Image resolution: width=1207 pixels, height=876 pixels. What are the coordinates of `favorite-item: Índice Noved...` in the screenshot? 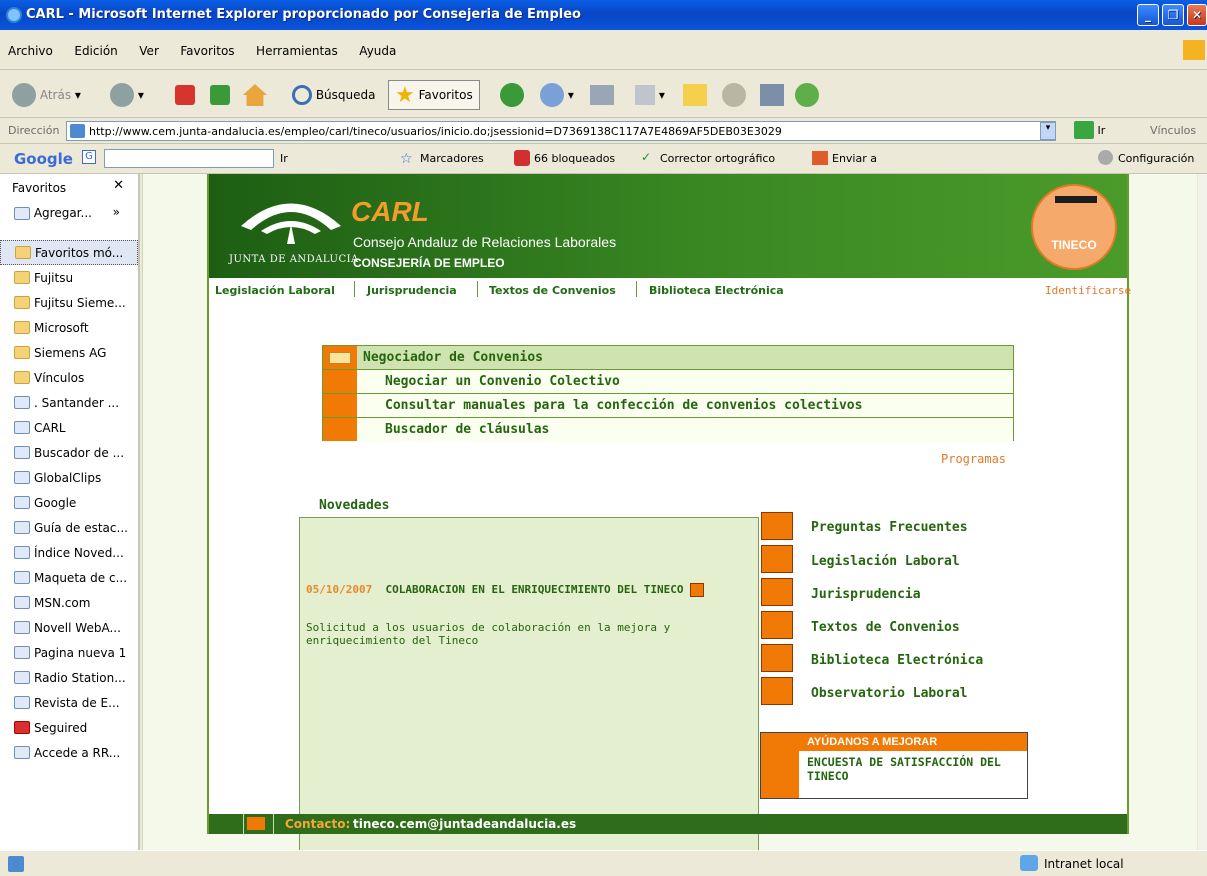 It's located at (69, 552).